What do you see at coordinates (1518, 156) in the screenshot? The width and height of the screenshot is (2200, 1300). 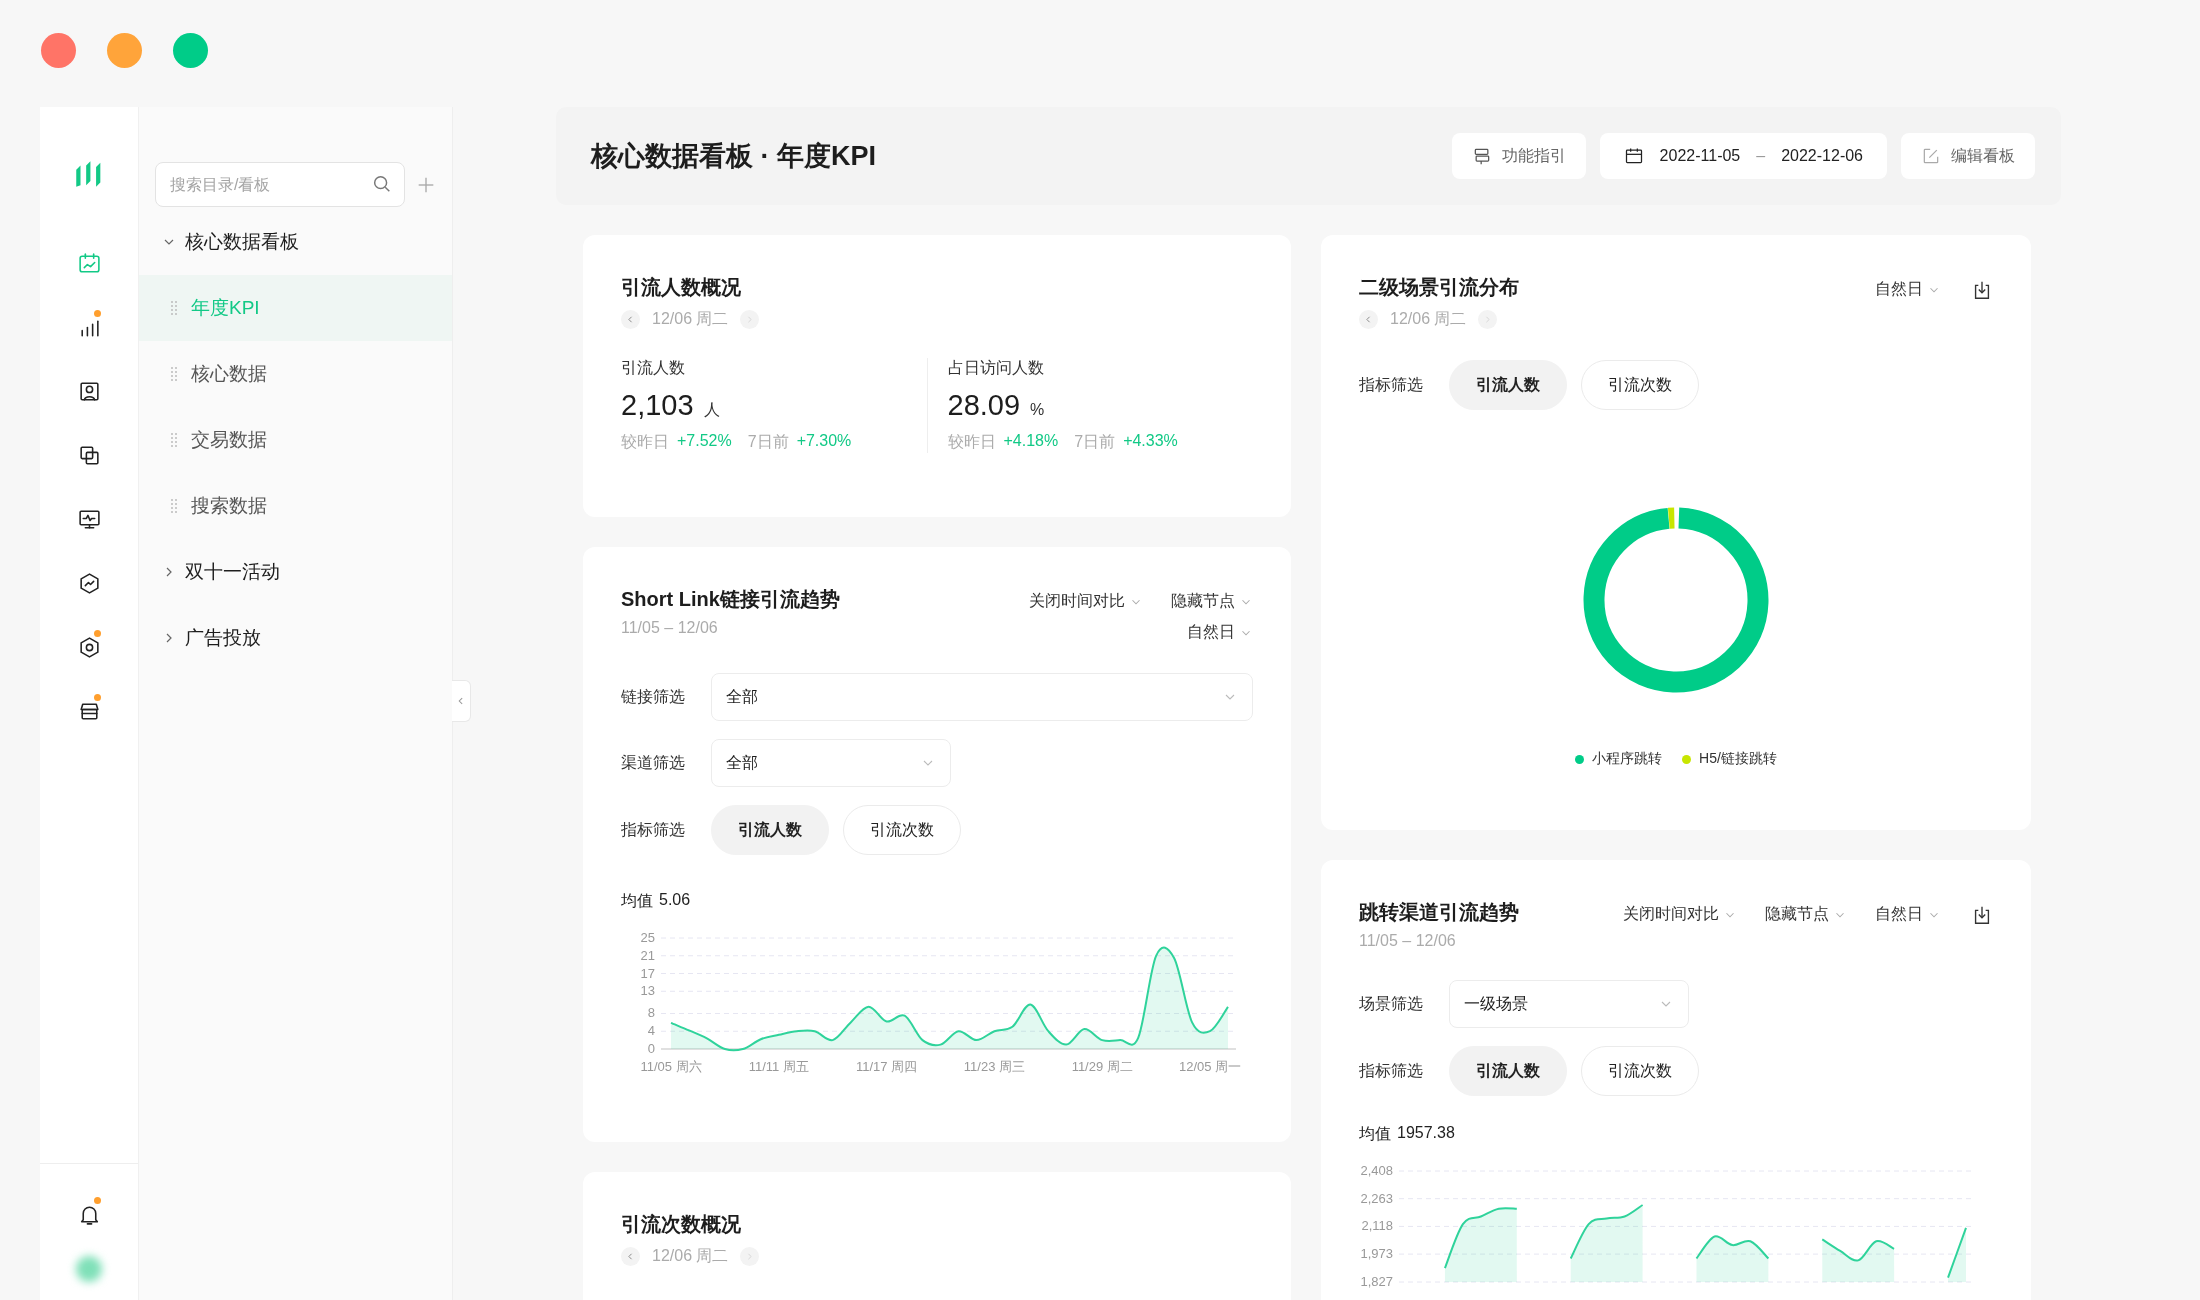 I see `guide-button: 功能指引` at bounding box center [1518, 156].